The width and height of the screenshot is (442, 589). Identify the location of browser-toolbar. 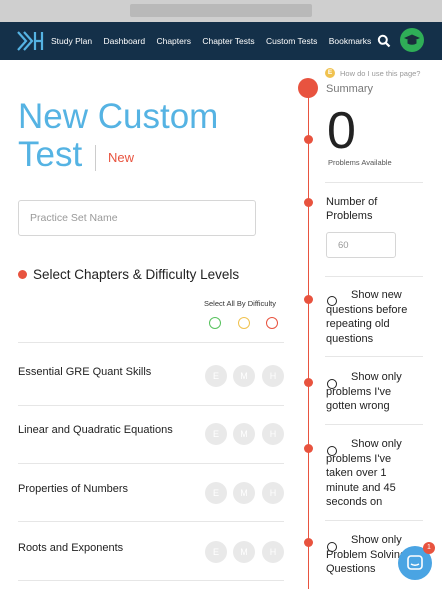
(221, 11).